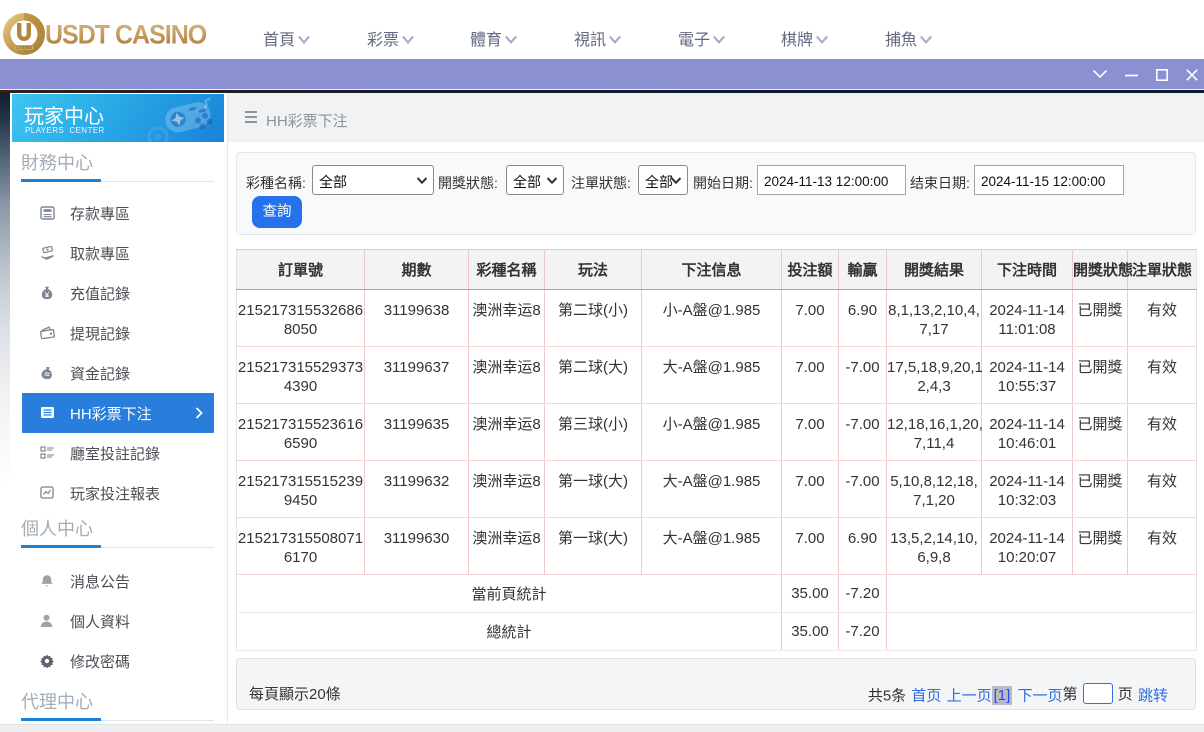  I want to click on svg-text: CASINO, so click(24, 47).